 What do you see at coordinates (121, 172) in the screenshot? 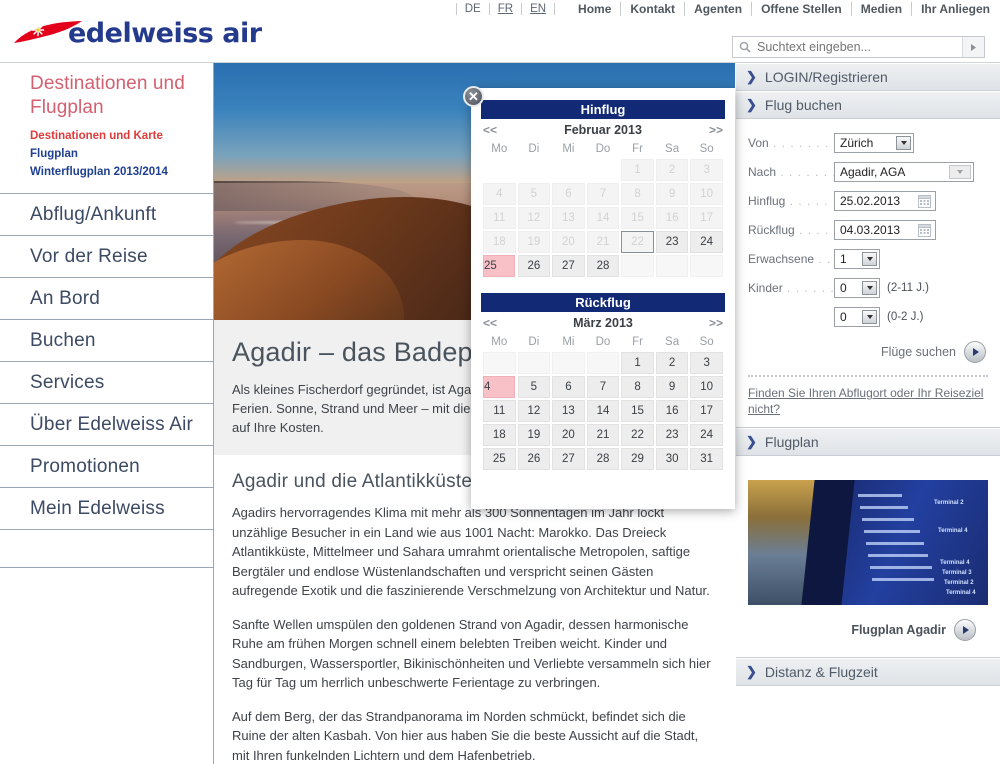
I see `sidebar-sublink-winterflugplan: Winterflugplan 2013/2014` at bounding box center [121, 172].